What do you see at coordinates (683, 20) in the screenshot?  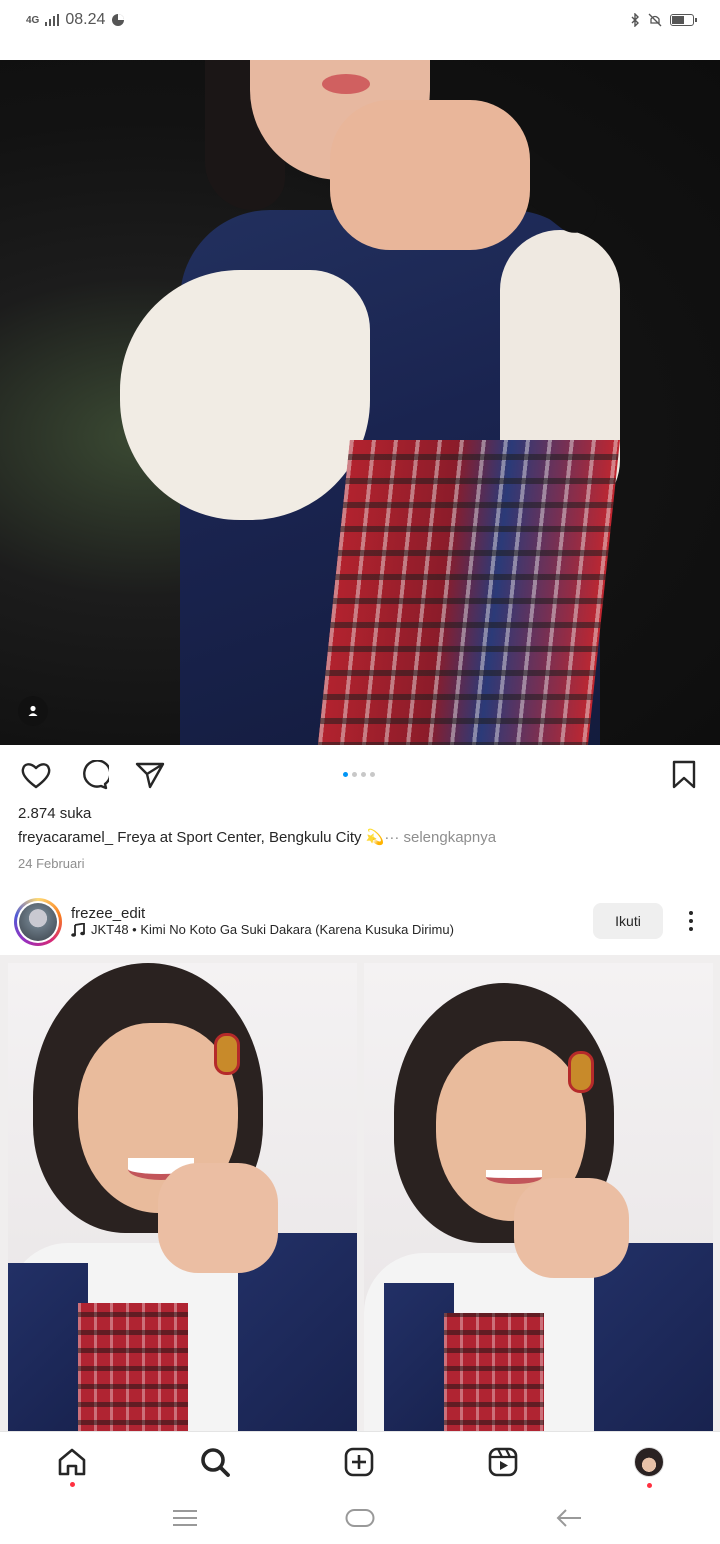 I see `battery-icon` at bounding box center [683, 20].